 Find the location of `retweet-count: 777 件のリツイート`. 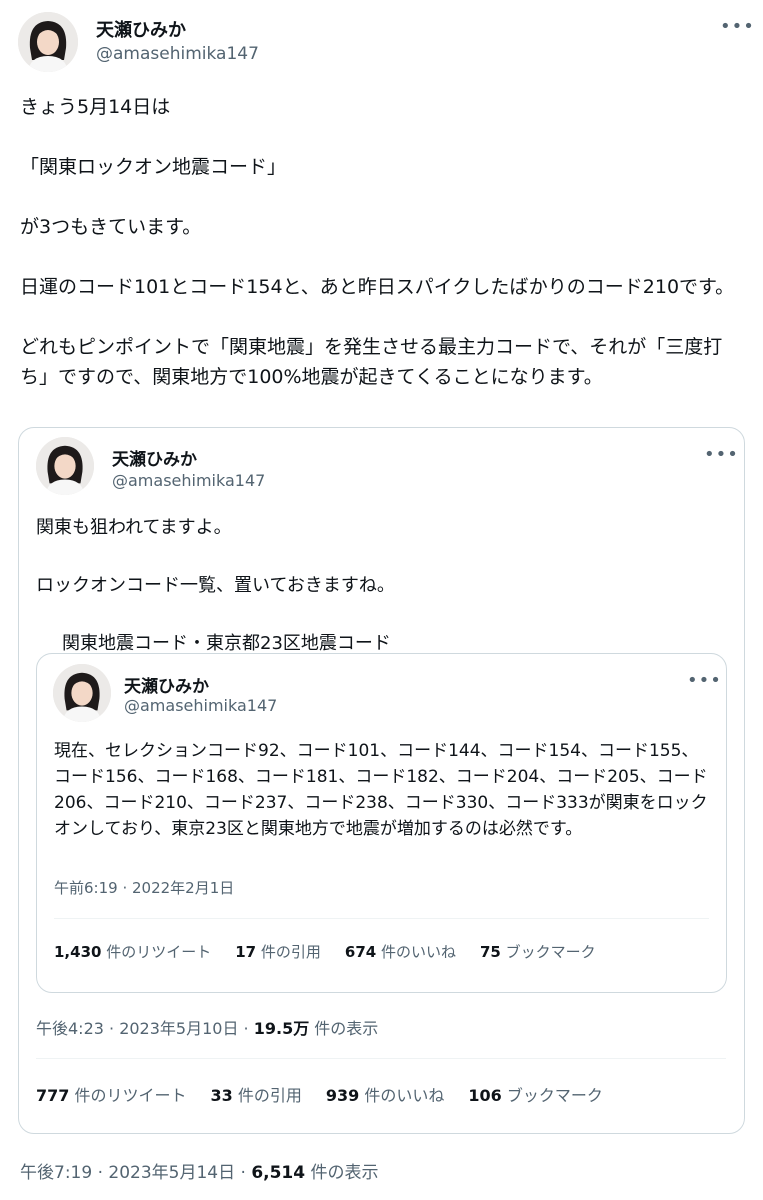

retweet-count: 777 件のリツイート is located at coordinates (111, 1094).